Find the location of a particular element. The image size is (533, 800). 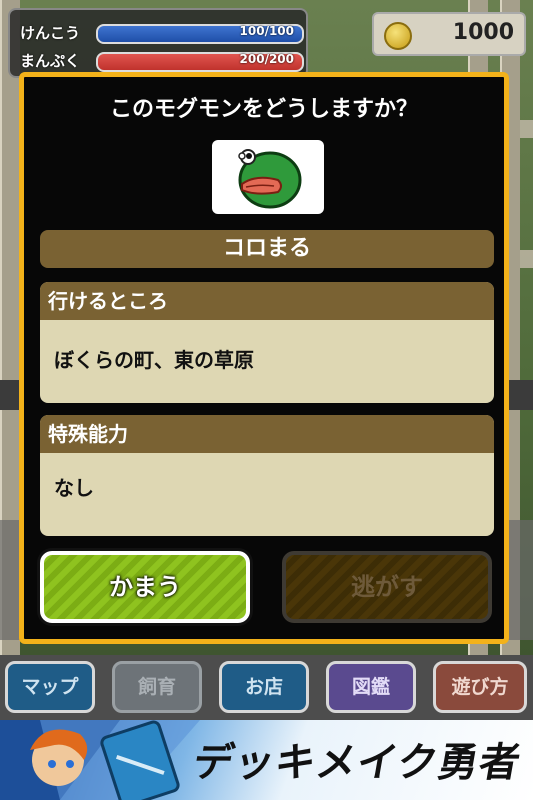

nav-map-button: マップ is located at coordinates (50, 687).